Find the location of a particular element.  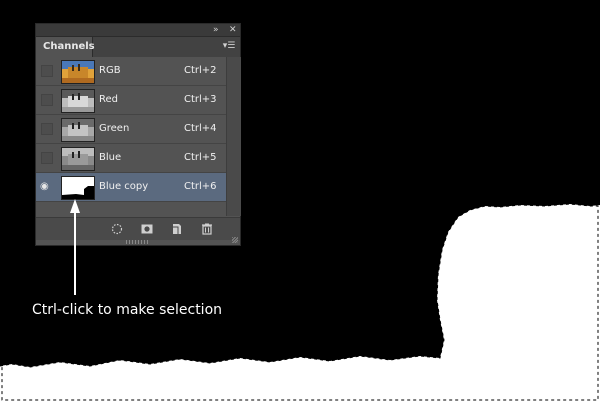

channel-row-red: Red Ctrl+3 is located at coordinates (131, 100).